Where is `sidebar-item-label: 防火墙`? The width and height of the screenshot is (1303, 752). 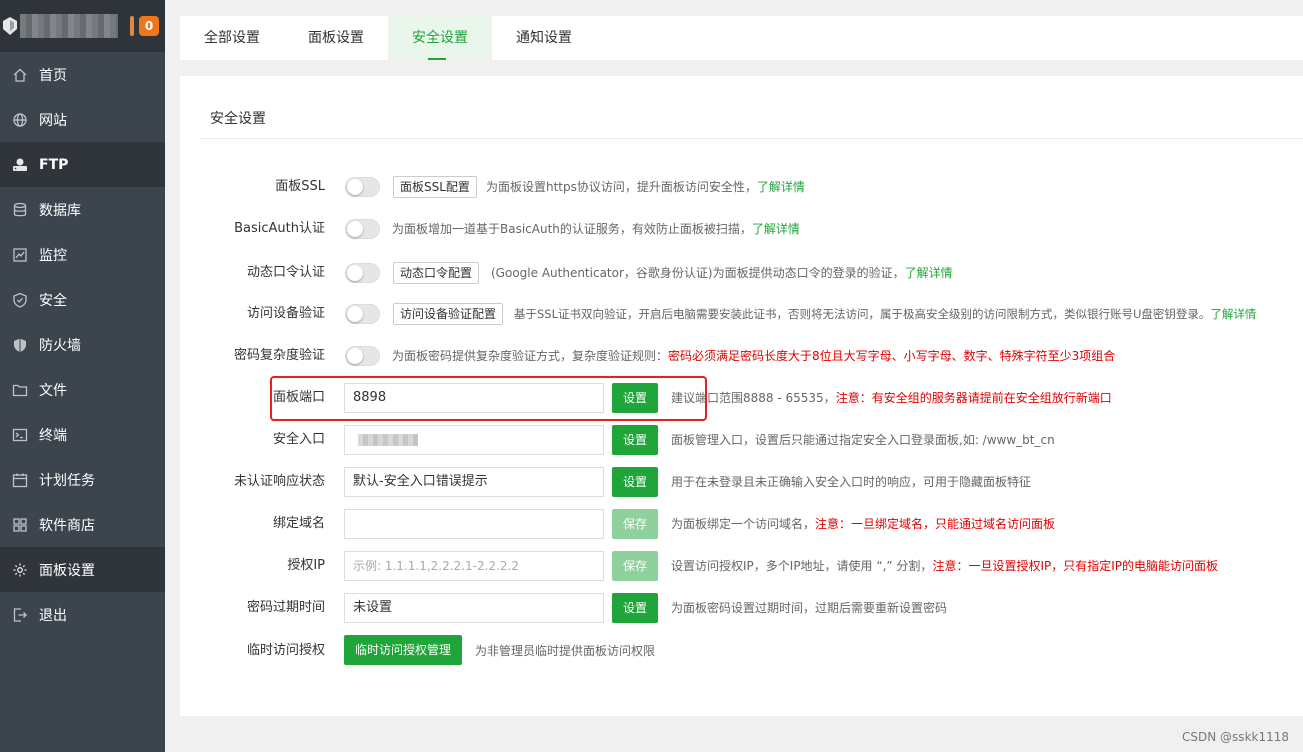
sidebar-item-label: 防火墙 is located at coordinates (60, 345).